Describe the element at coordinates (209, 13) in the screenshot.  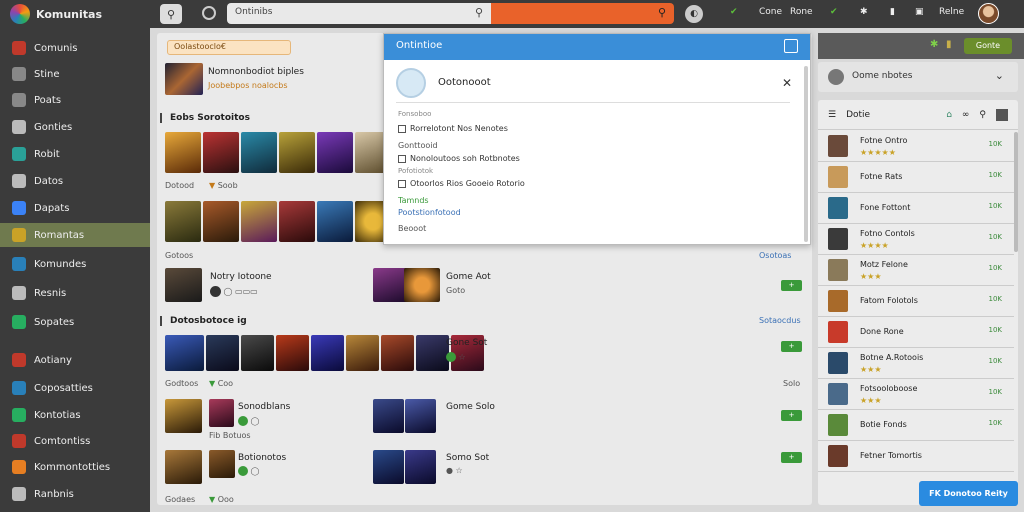
I see `settings-icon` at that location.